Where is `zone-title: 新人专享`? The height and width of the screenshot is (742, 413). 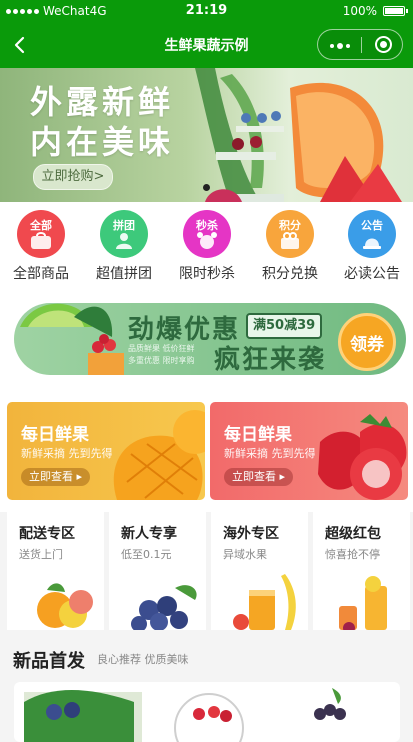 zone-title: 新人专享 is located at coordinates (149, 534).